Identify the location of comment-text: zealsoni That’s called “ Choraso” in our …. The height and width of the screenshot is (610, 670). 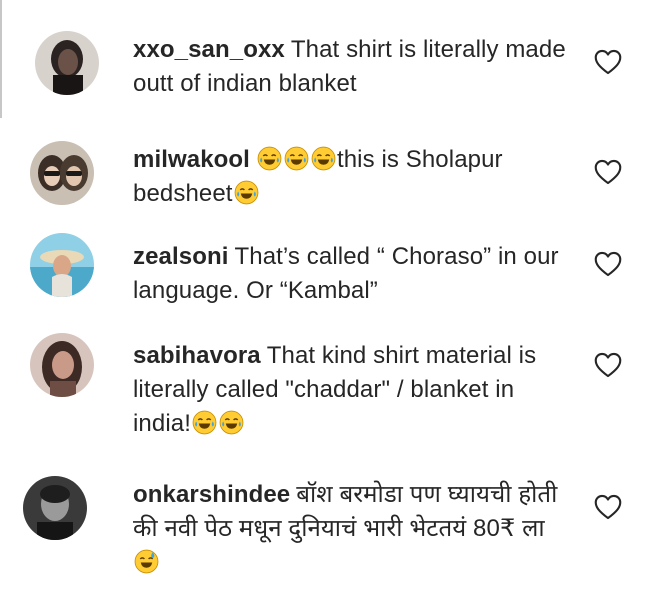
(353, 274).